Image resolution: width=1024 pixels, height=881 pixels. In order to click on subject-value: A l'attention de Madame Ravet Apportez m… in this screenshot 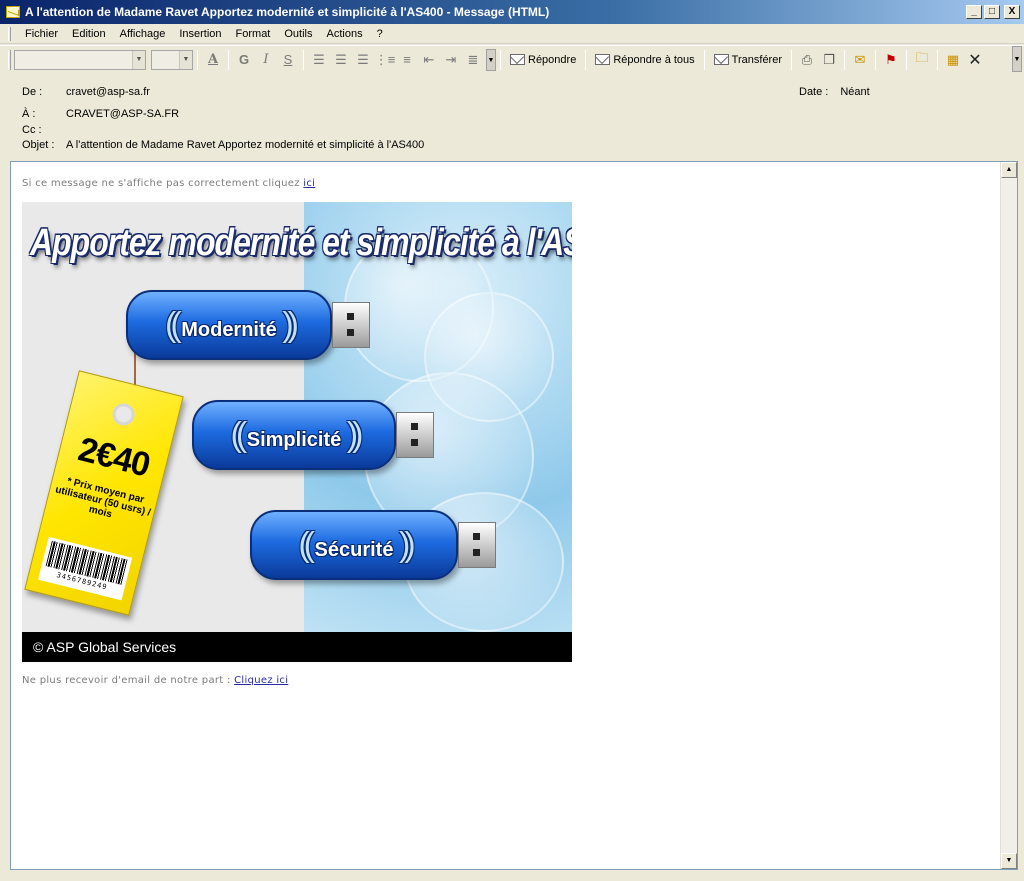, I will do `click(245, 145)`.